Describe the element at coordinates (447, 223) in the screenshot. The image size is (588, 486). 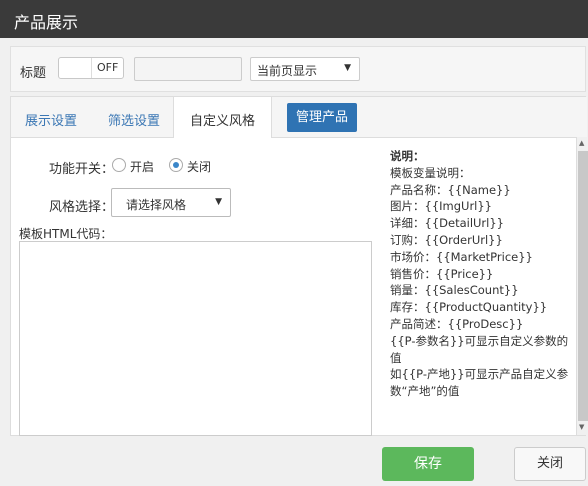
I see `help-line: 详细：{{DetailUrl}}` at that location.